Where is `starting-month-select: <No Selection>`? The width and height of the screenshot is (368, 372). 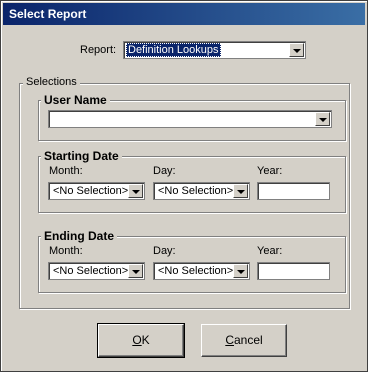 starting-month-select: <No Selection> is located at coordinates (96, 191).